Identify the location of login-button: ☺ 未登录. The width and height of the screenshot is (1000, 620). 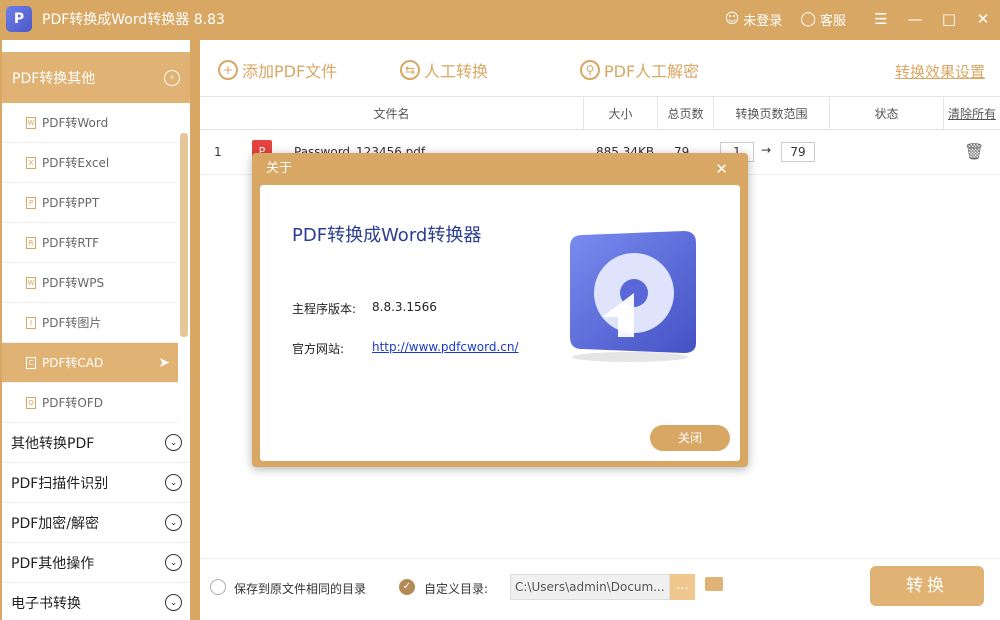
(754, 19).